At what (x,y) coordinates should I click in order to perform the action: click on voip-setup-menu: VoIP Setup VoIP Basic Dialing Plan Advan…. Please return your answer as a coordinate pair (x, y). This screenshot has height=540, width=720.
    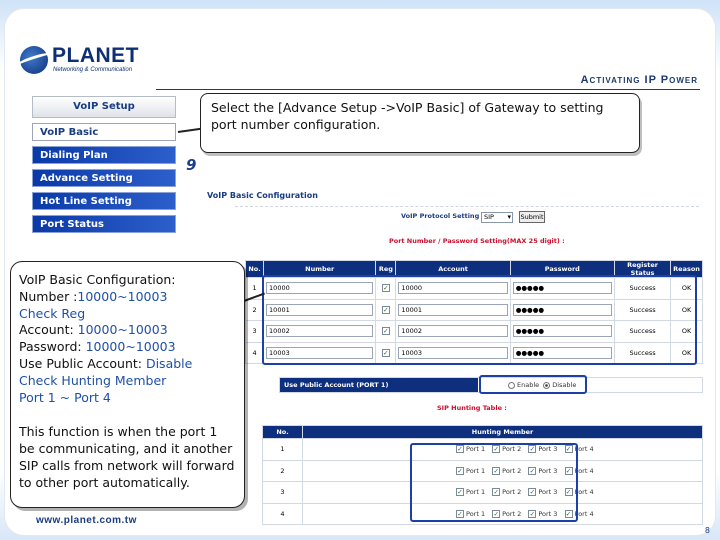
    Looking at the image, I should click on (104, 164).